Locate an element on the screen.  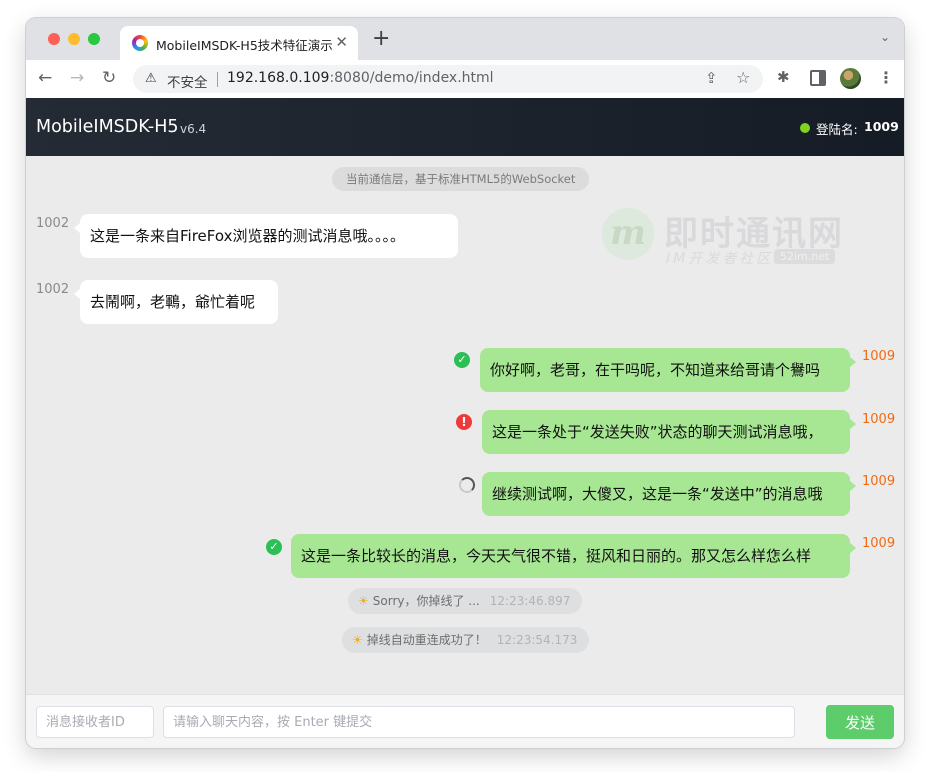
watermark-badge: 52im.net is located at coordinates (805, 256).